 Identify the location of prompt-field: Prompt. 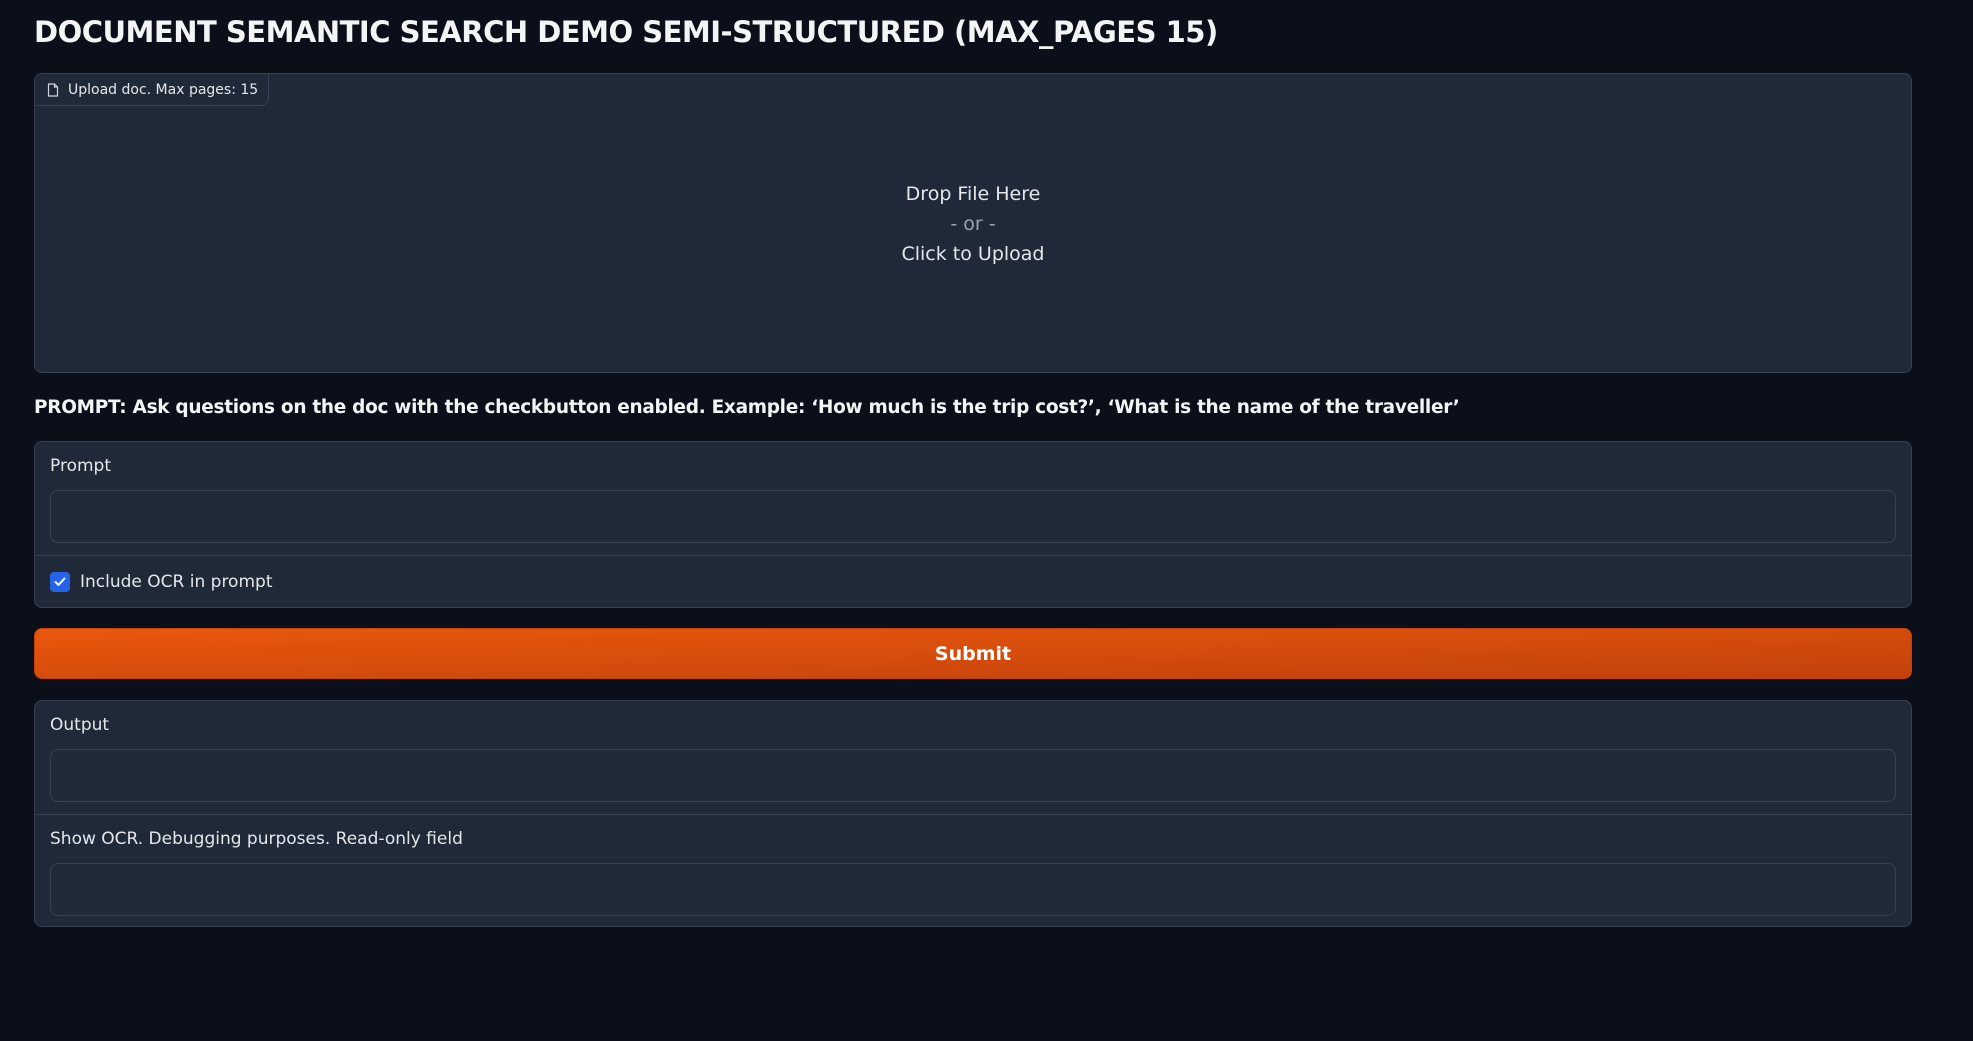
(973, 498).